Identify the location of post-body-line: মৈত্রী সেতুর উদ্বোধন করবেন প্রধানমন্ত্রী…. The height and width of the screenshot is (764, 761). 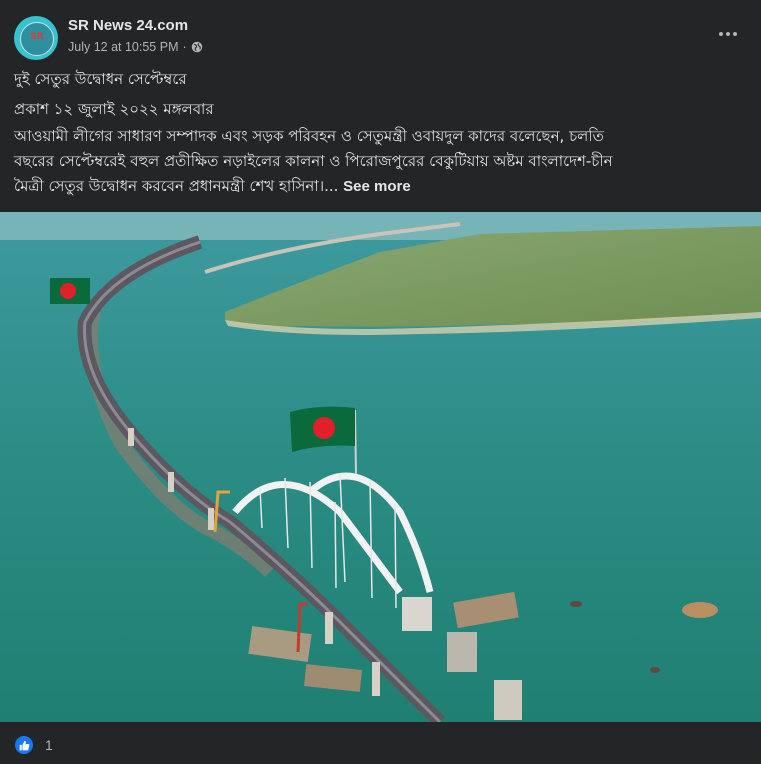
(176, 186).